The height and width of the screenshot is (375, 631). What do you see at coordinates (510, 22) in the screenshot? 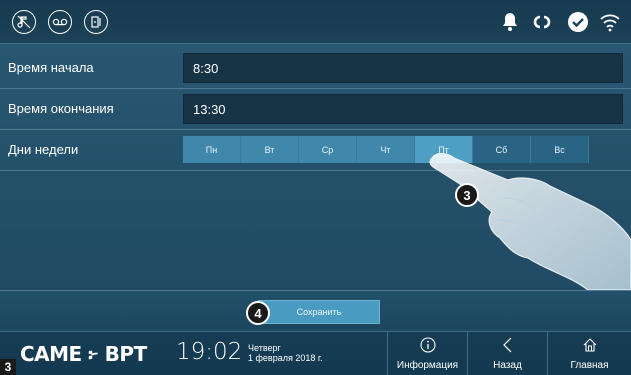
I see `bell-icon` at bounding box center [510, 22].